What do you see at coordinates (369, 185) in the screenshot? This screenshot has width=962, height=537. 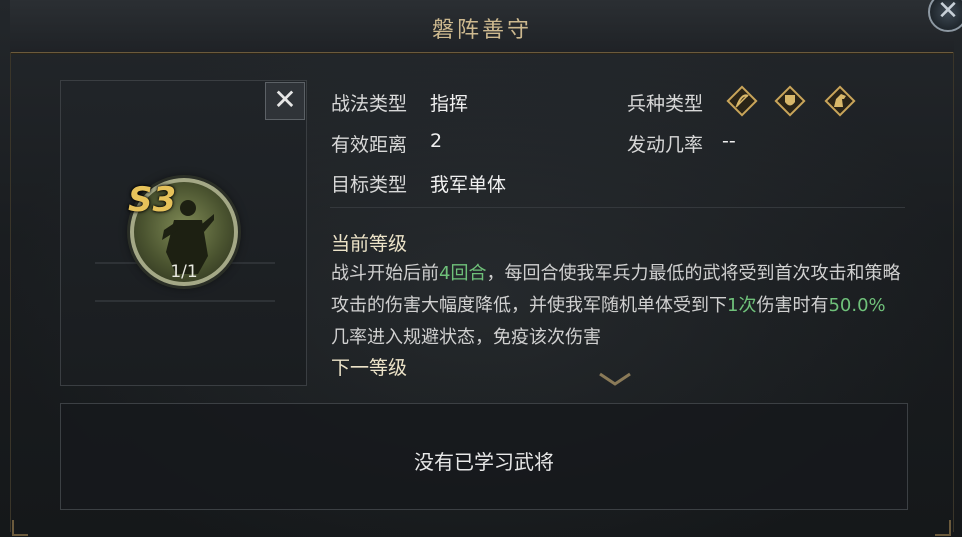 I see `target-label: 目标类型` at bounding box center [369, 185].